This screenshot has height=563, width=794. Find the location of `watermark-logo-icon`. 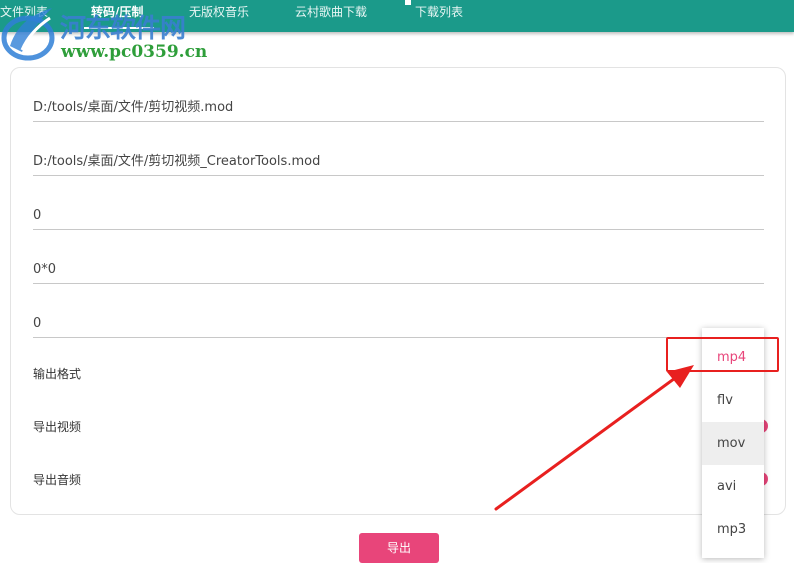

watermark-logo-icon is located at coordinates (28, 34).